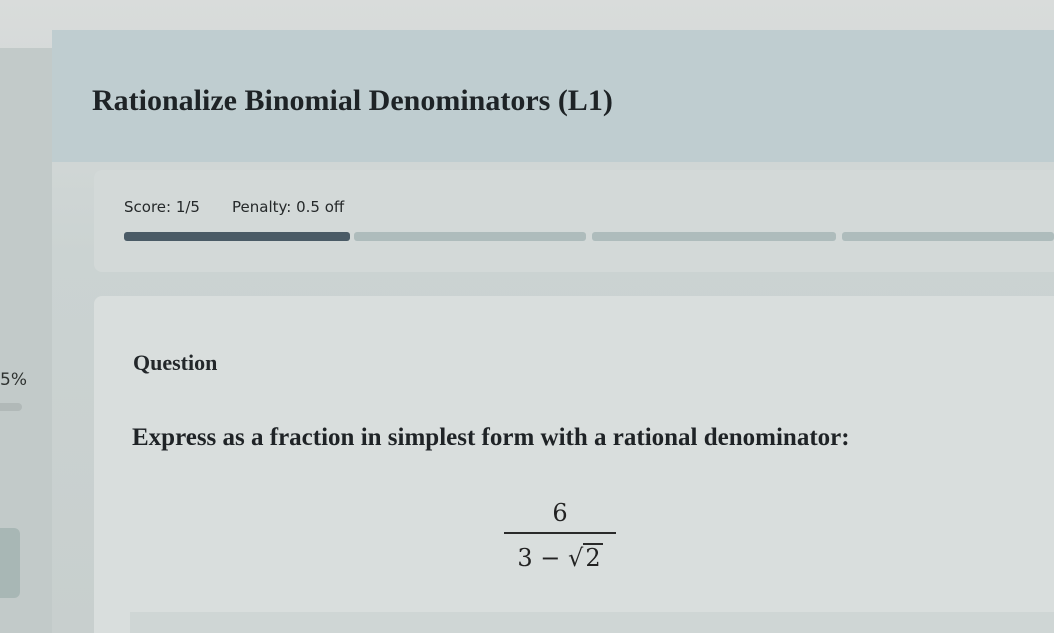 Image resolution: width=1054 pixels, height=633 pixels. I want to click on math-fraction: 6 3 − √2, so click(560, 536).